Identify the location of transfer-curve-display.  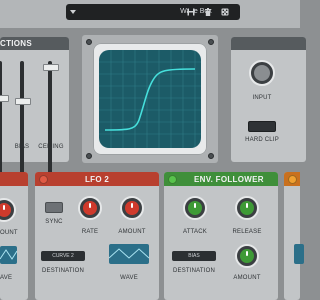
(150, 99).